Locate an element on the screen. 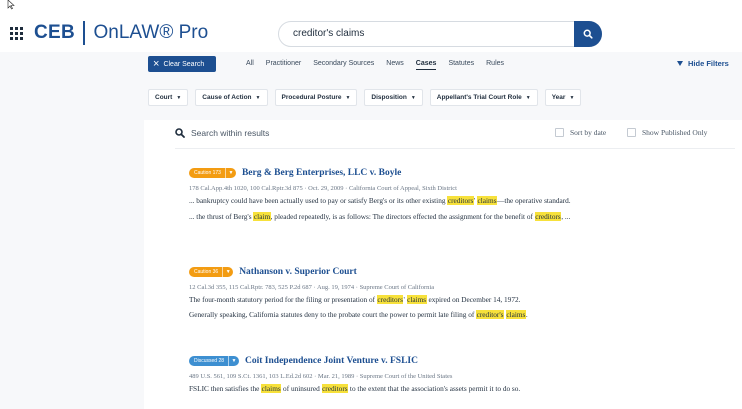 The height and width of the screenshot is (409, 742). search-button is located at coordinates (588, 34).